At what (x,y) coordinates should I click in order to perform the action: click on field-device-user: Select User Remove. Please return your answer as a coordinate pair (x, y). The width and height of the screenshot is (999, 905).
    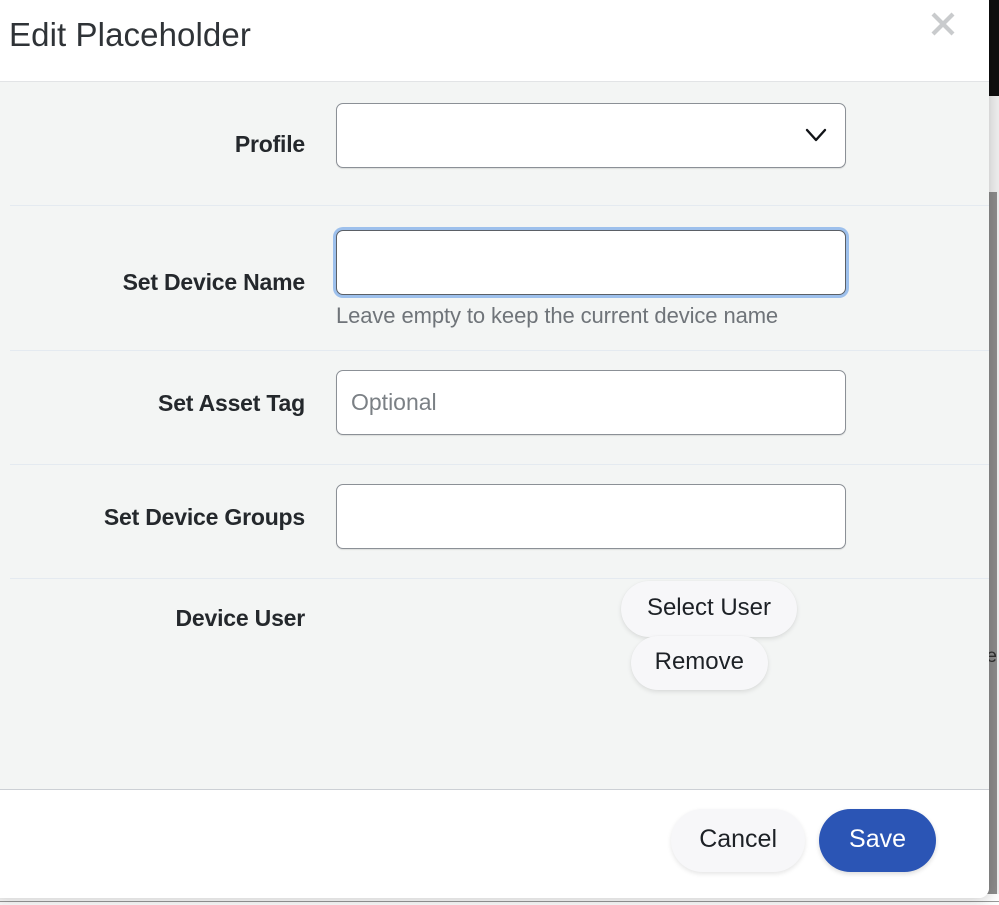
    Looking at the image, I should click on (652, 634).